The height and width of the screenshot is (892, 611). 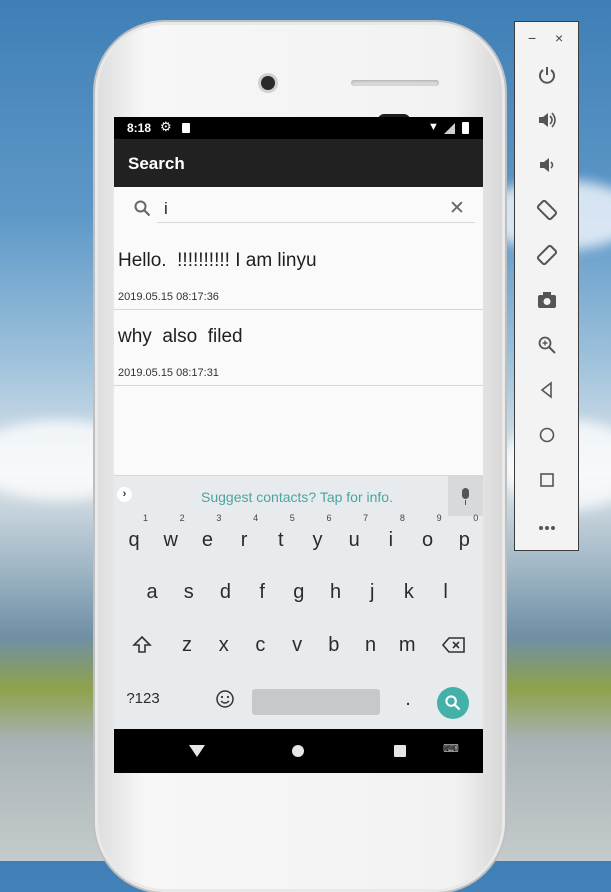 What do you see at coordinates (329, 518) in the screenshot?
I see `key-number-hint: 6` at bounding box center [329, 518].